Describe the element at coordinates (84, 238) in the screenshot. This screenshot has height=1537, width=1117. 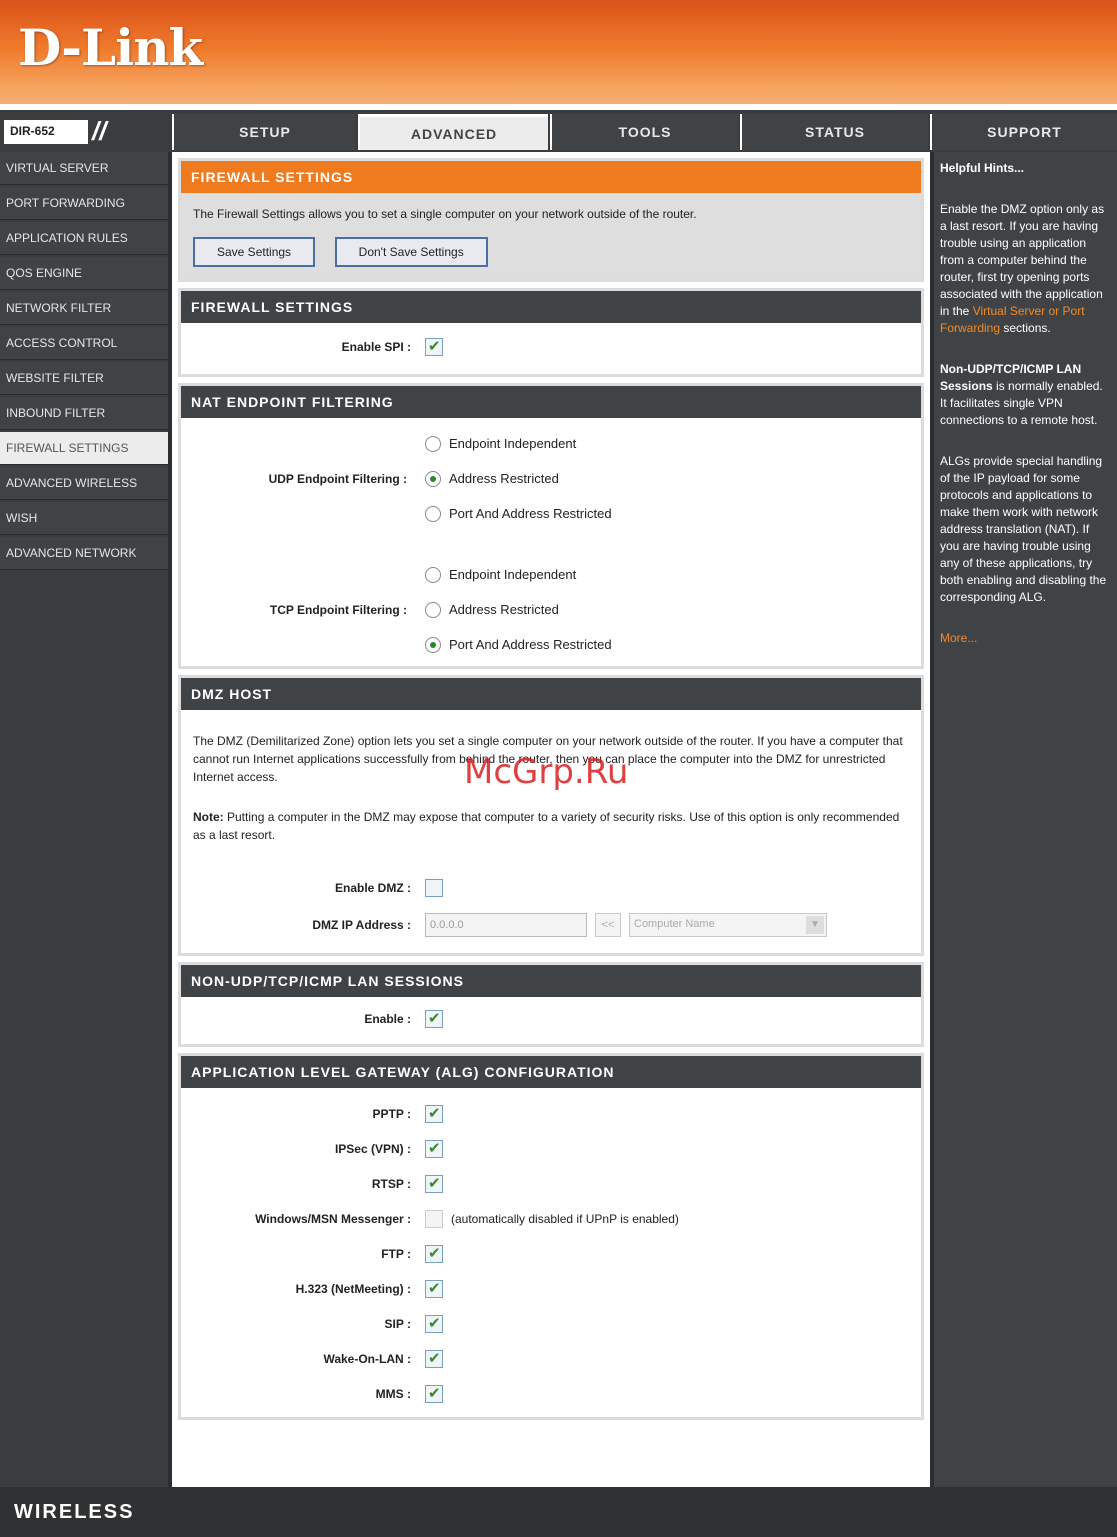
I see `menu-item-application-rules: APPLICATION RULES` at that location.